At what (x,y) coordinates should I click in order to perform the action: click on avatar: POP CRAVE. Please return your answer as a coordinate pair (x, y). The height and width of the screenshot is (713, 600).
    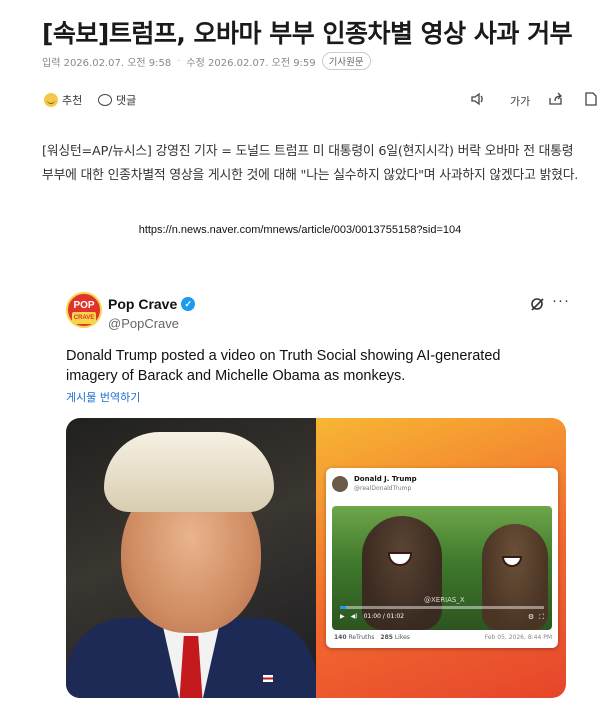
    Looking at the image, I should click on (84, 310).